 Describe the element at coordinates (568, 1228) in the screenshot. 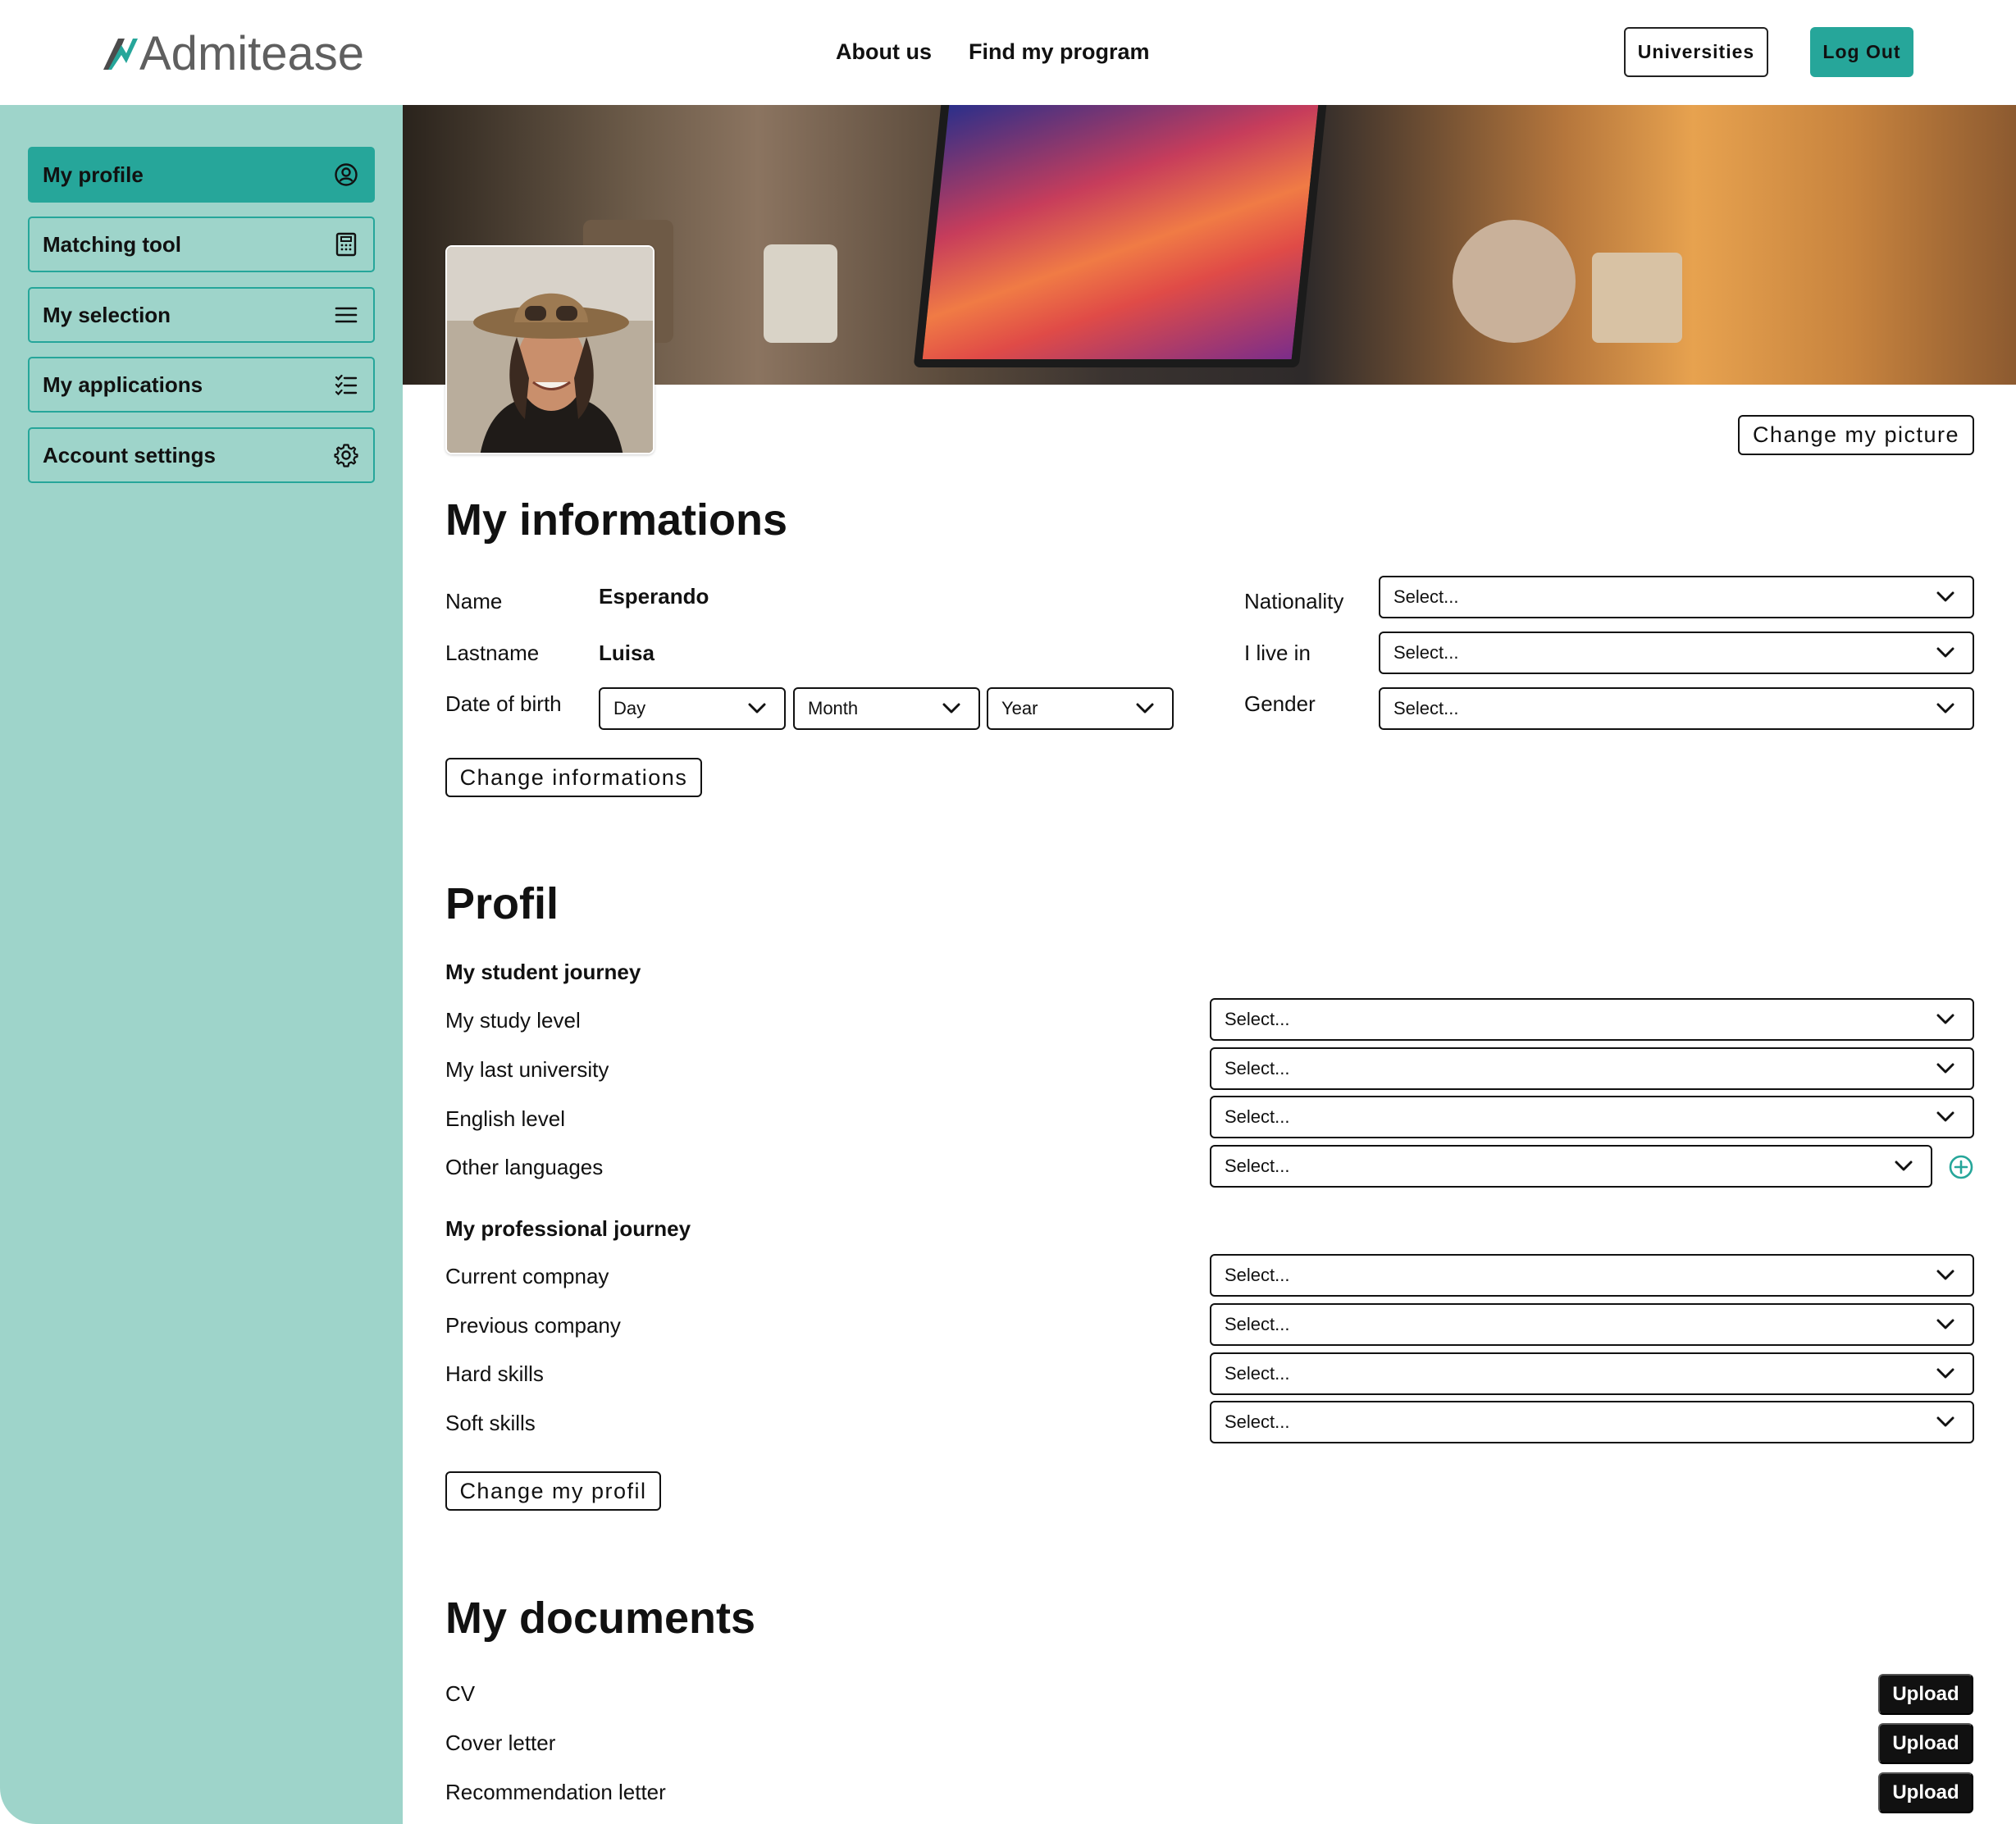

I see `professional-journey-heading: My professional journey` at that location.